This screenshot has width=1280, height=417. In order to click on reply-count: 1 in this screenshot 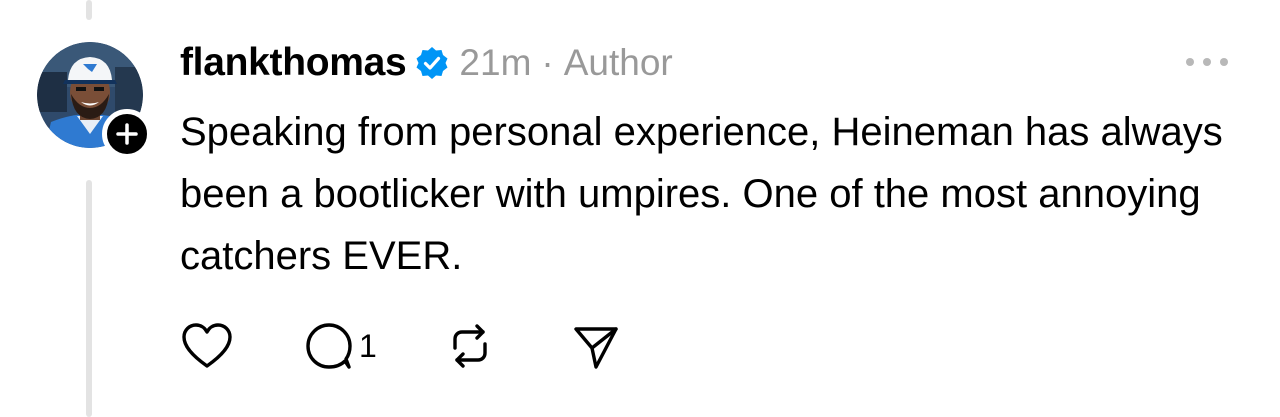, I will do `click(368, 345)`.